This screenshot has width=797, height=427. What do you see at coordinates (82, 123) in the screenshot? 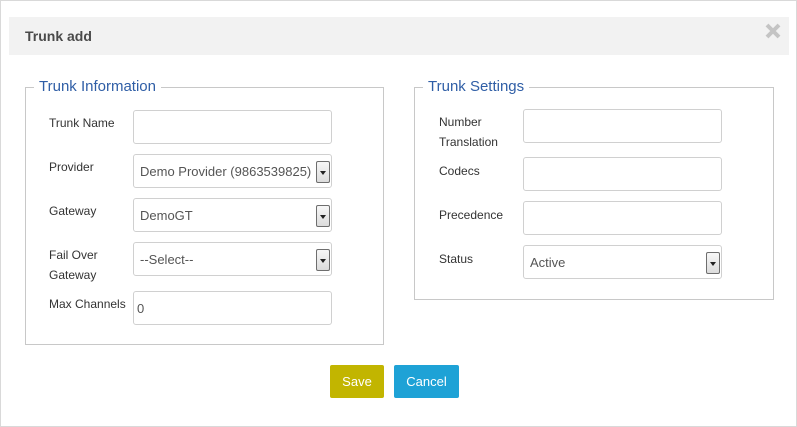
I see `trunk-name-label: Trunk Name` at bounding box center [82, 123].